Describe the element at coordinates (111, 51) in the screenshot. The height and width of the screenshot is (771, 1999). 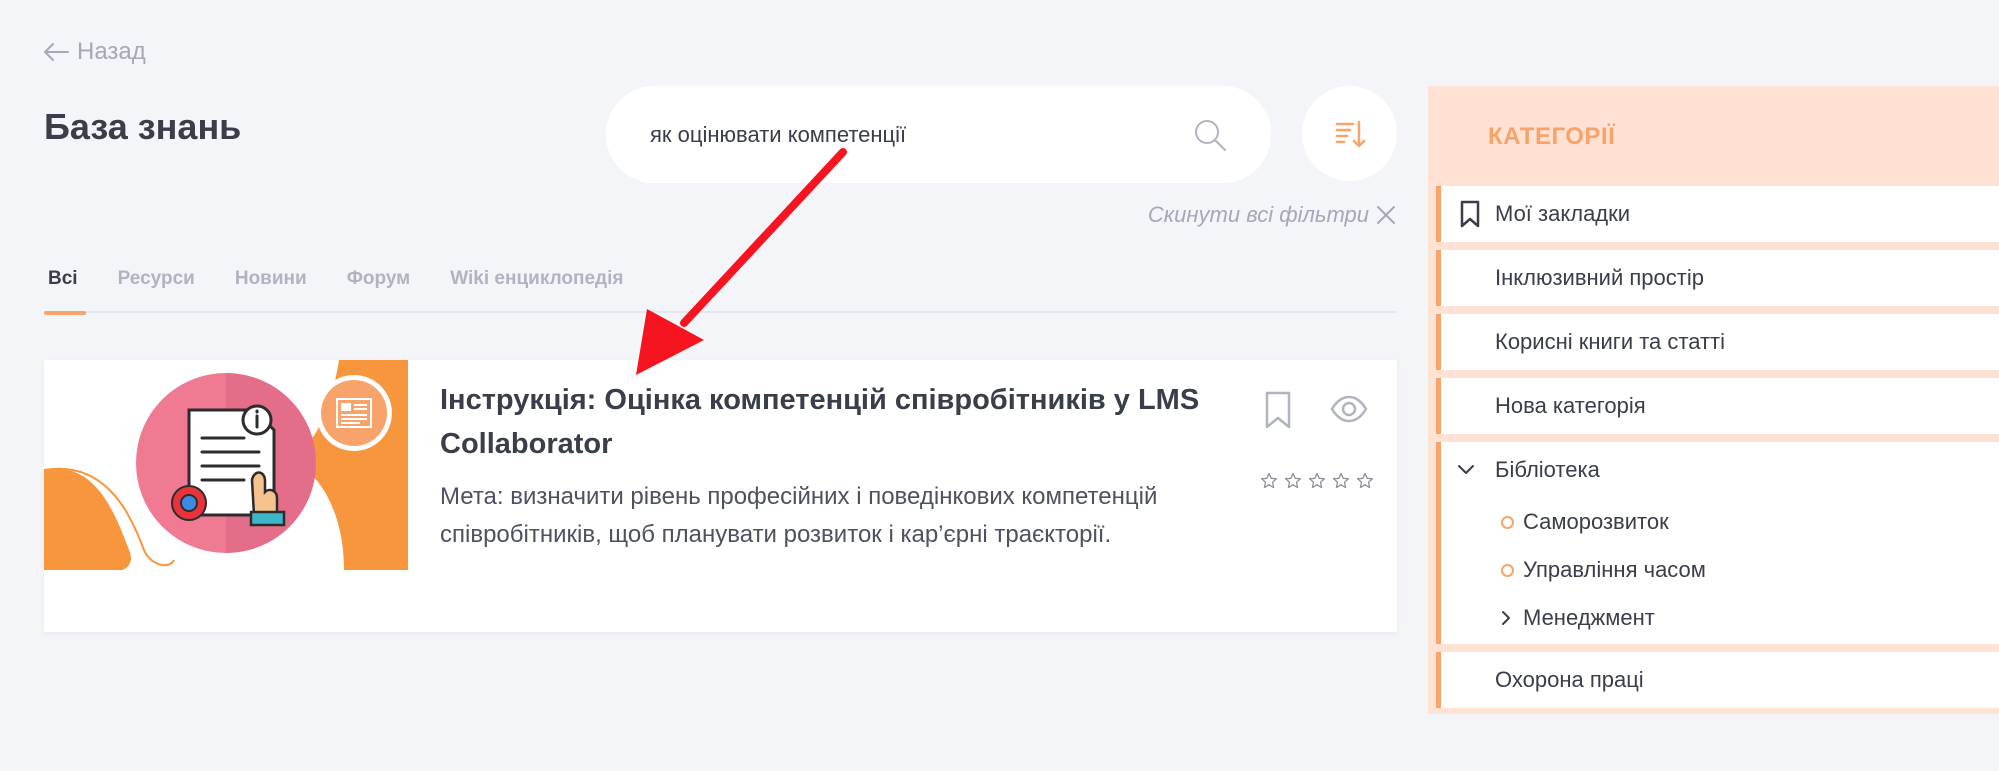
I see `back-label: Назад` at that location.